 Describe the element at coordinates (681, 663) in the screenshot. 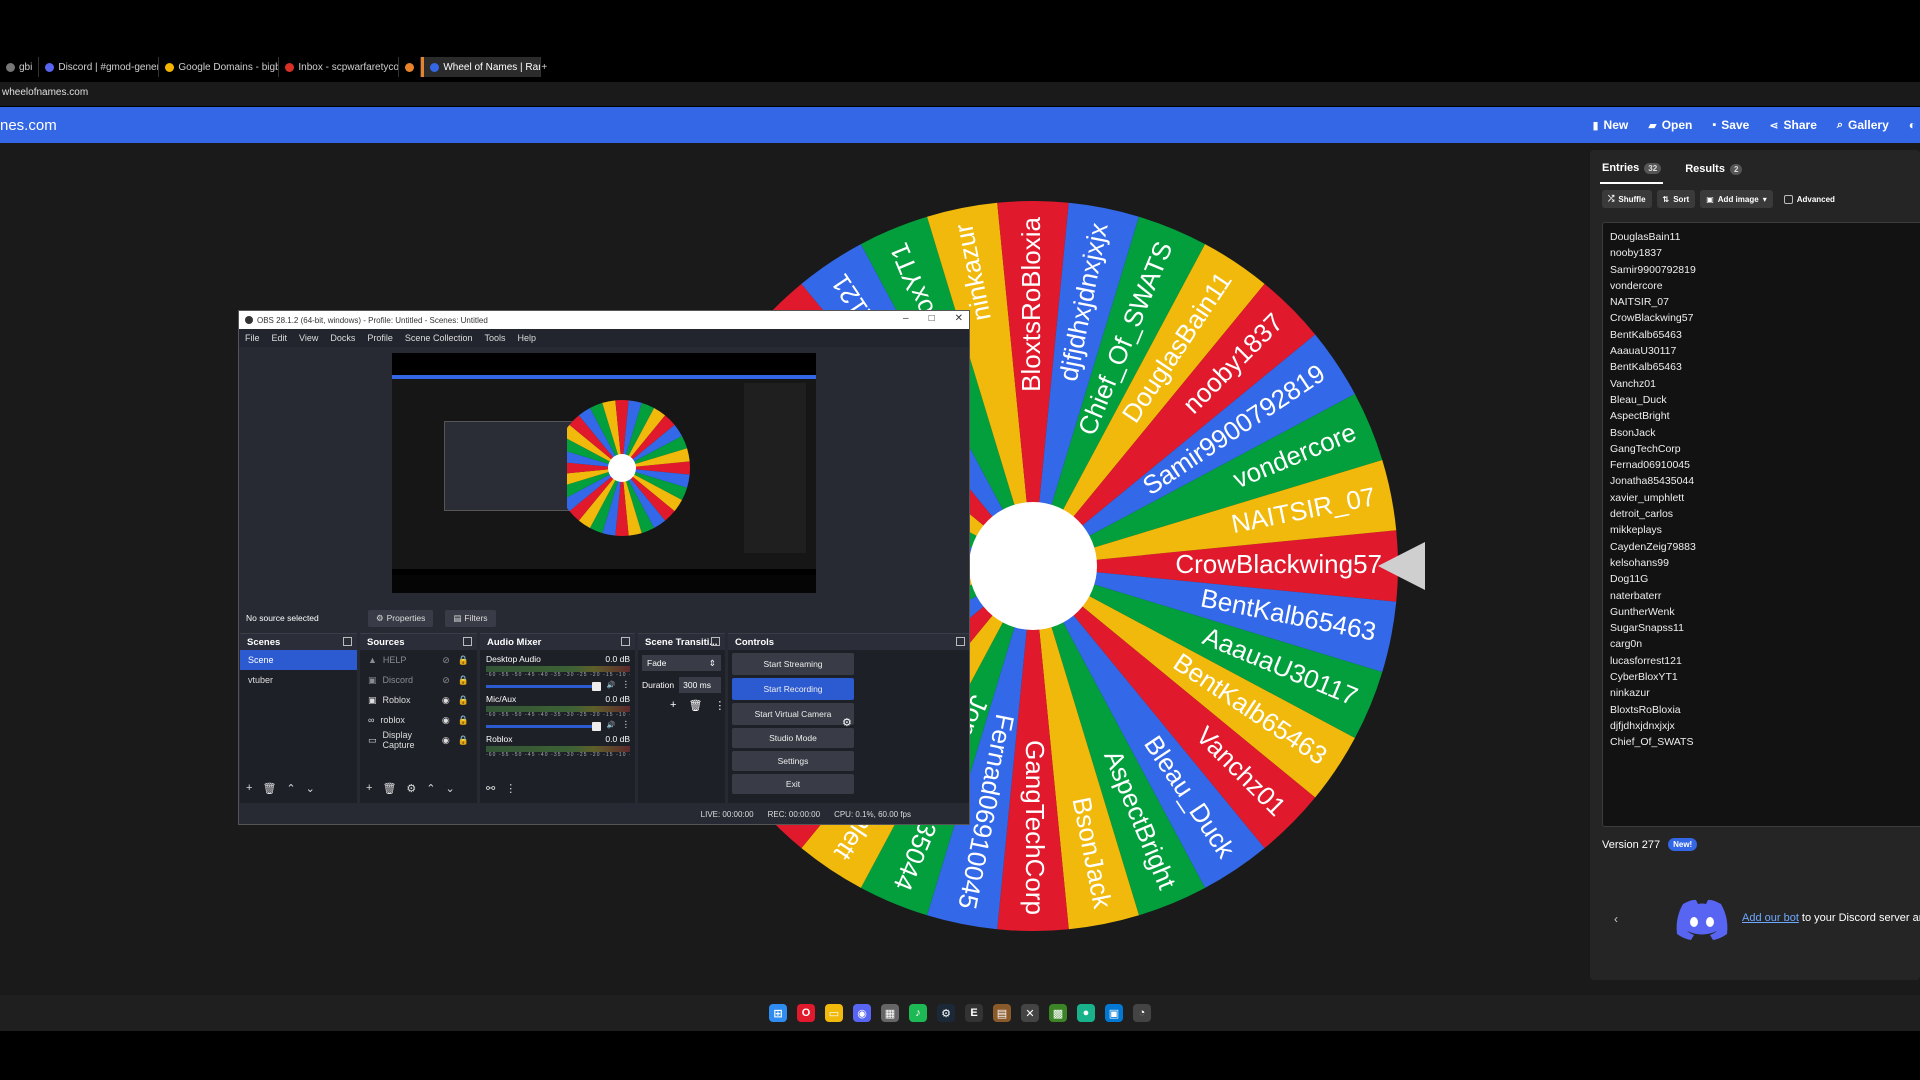

I see `transition-select: Fade ⇕` at that location.